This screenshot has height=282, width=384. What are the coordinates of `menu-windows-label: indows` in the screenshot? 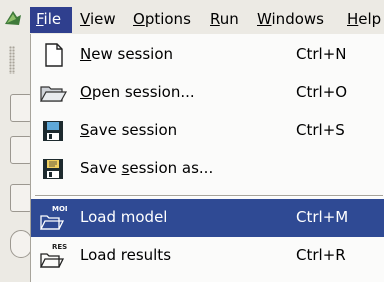 It's located at (297, 19).